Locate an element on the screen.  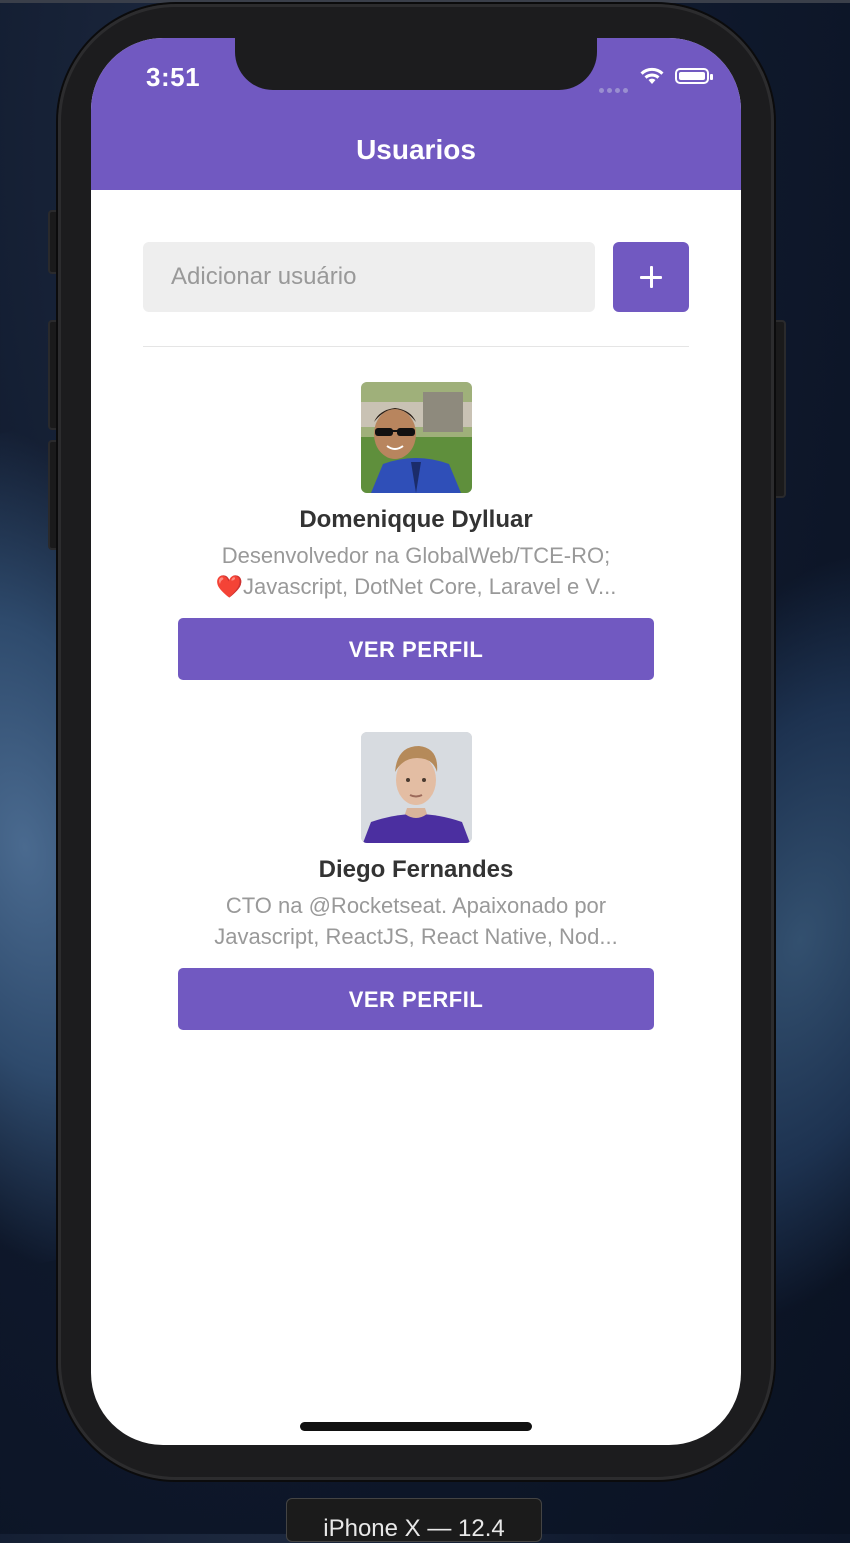
add-user-input is located at coordinates (369, 277).